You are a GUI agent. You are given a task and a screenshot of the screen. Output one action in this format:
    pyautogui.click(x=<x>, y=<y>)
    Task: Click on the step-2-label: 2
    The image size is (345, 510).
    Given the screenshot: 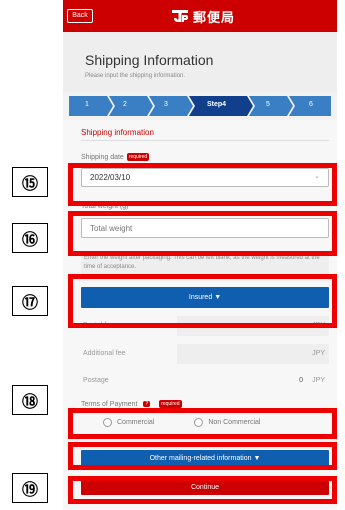 What is the action you would take?
    pyautogui.click(x=125, y=104)
    